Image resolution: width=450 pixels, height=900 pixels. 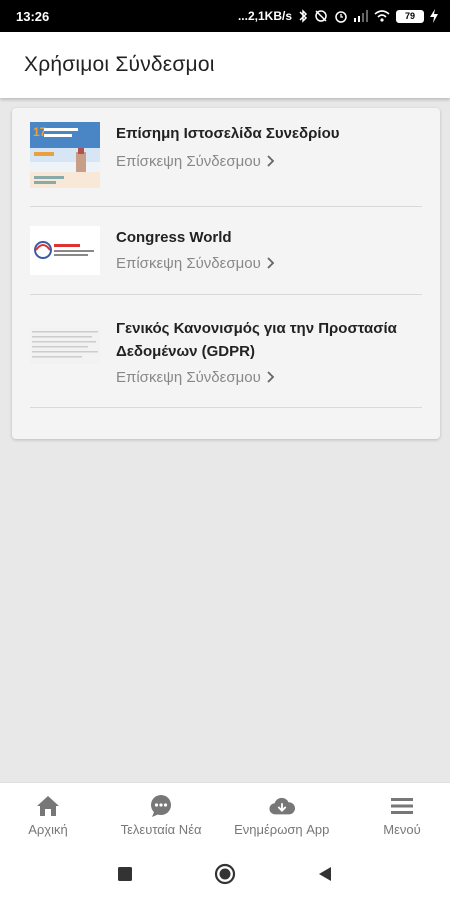 I want to click on nav-menu: Μενού, so click(x=402, y=815).